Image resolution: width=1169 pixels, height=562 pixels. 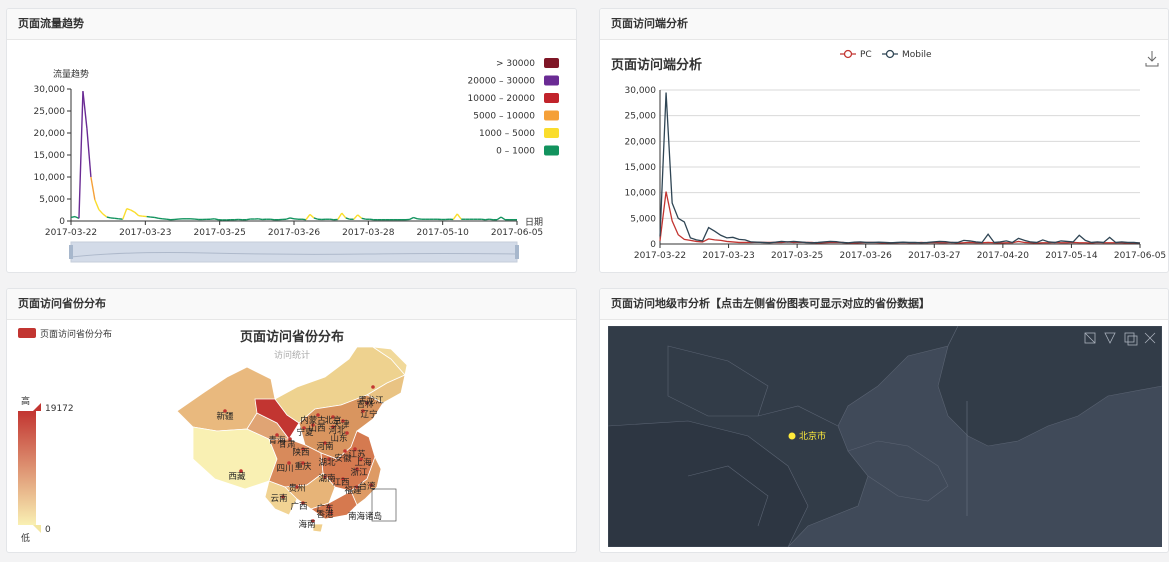 What do you see at coordinates (884, 304) in the screenshot?
I see `panel-title: 页面访问地级市分析【点击左侧省份图表可显示对应的省份数据】` at bounding box center [884, 304].